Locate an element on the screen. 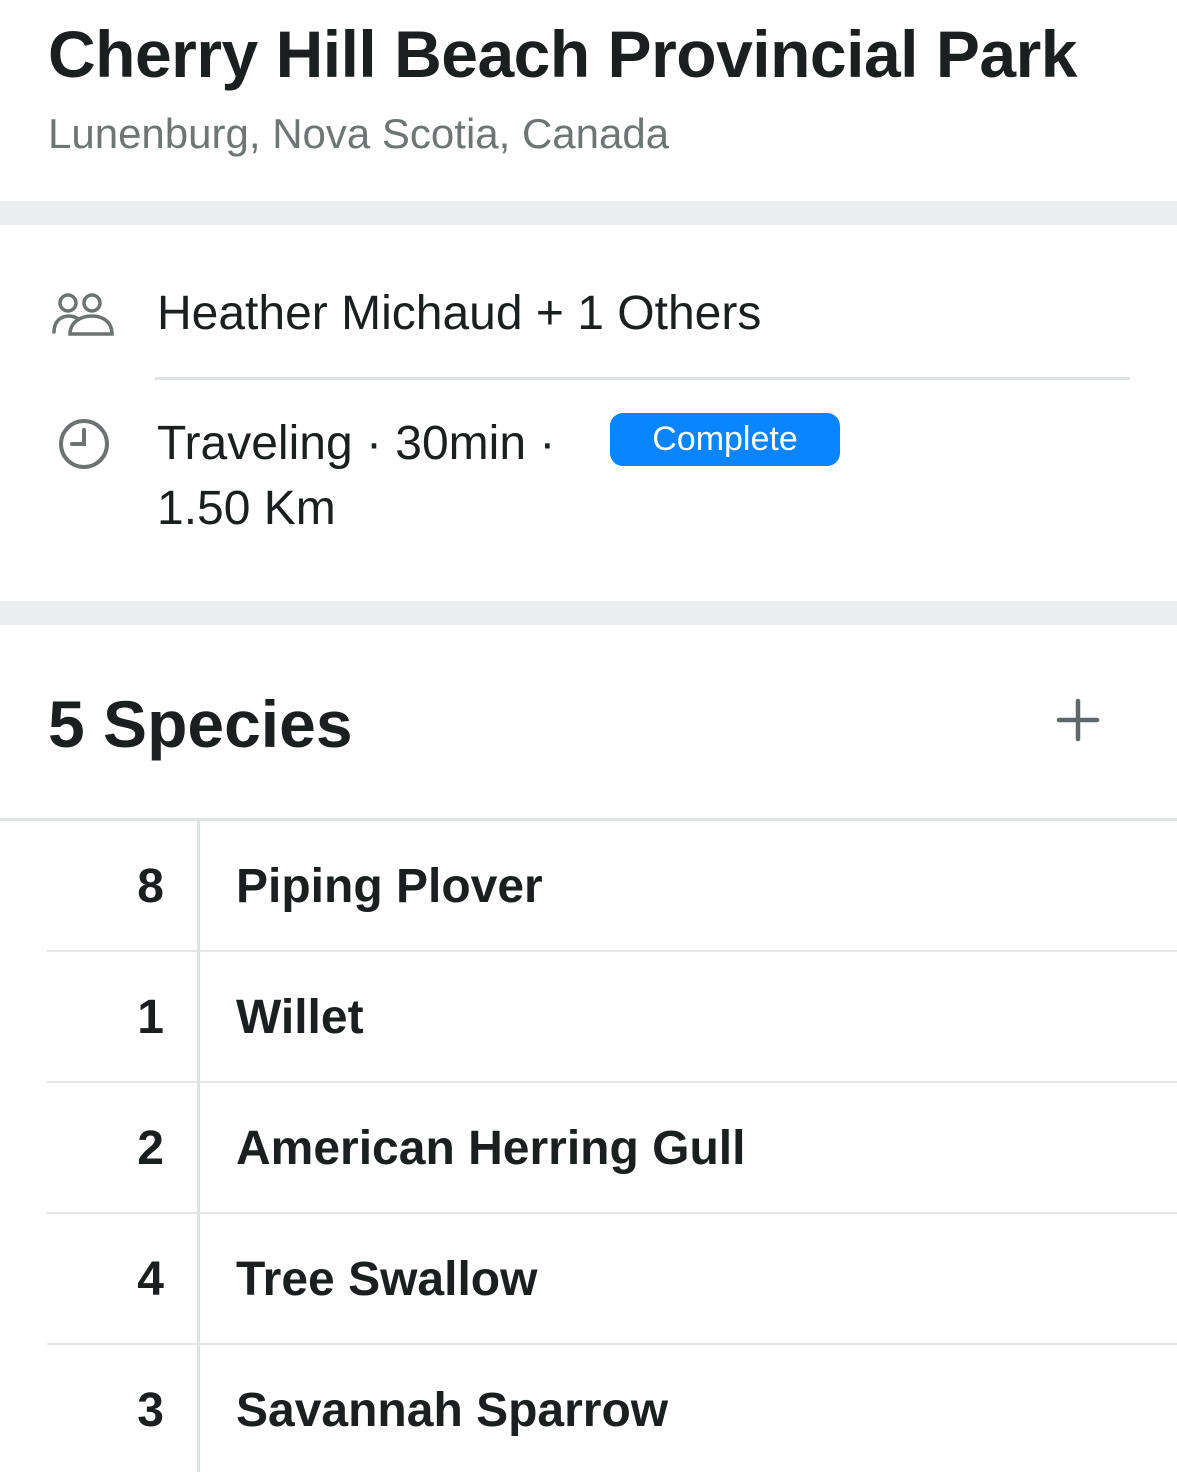 The height and width of the screenshot is (1472, 1177). species-count: 8 is located at coordinates (150, 886).